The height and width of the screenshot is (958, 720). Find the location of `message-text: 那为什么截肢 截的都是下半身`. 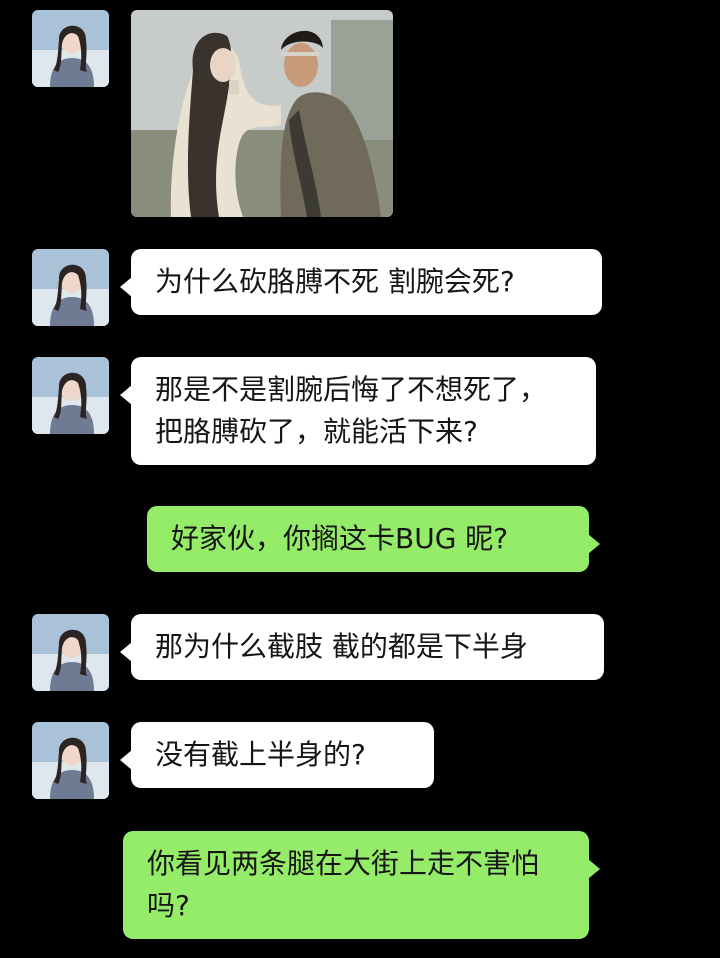

message-text: 那为什么截肢 截的都是下半身 is located at coordinates (341, 646).